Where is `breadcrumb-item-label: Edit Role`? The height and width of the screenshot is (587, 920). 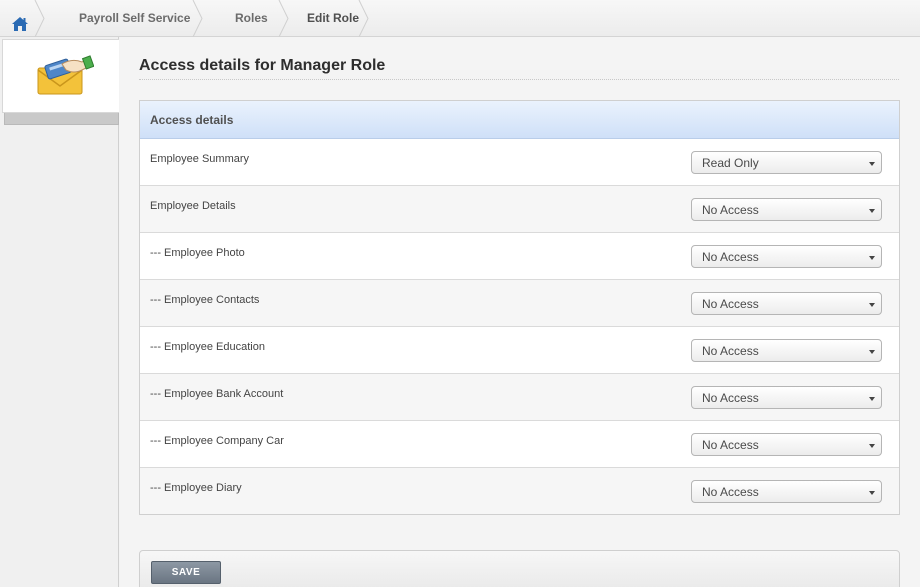 breadcrumb-item-label: Edit Role is located at coordinates (333, 18).